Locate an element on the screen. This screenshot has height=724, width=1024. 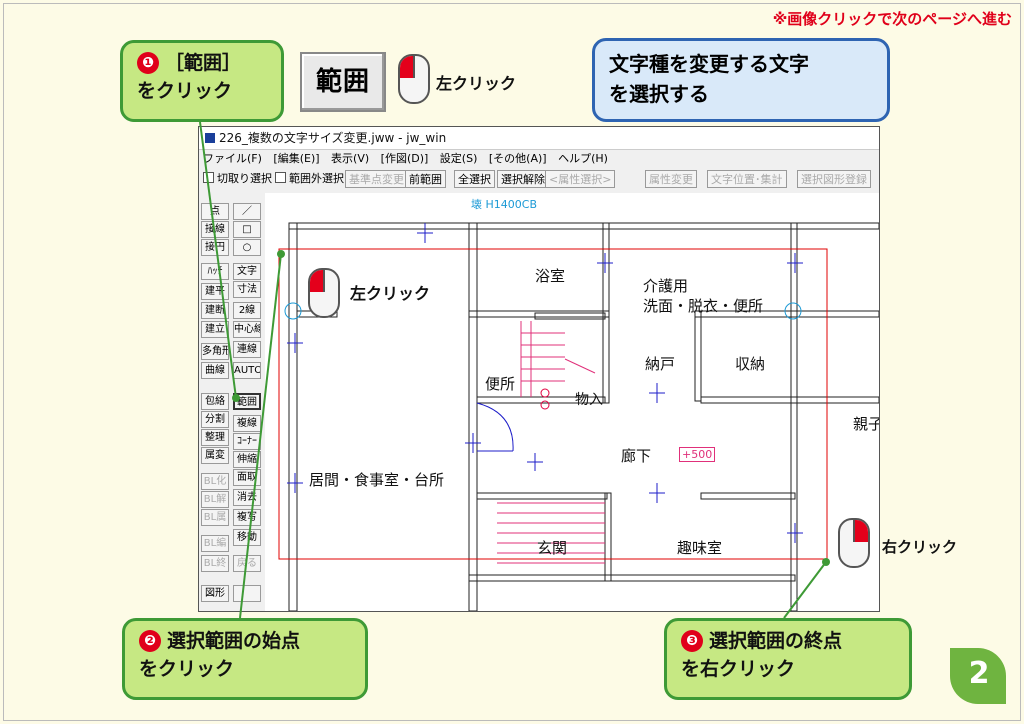
tool-bl-attr: BL属 is located at coordinates (215, 517).